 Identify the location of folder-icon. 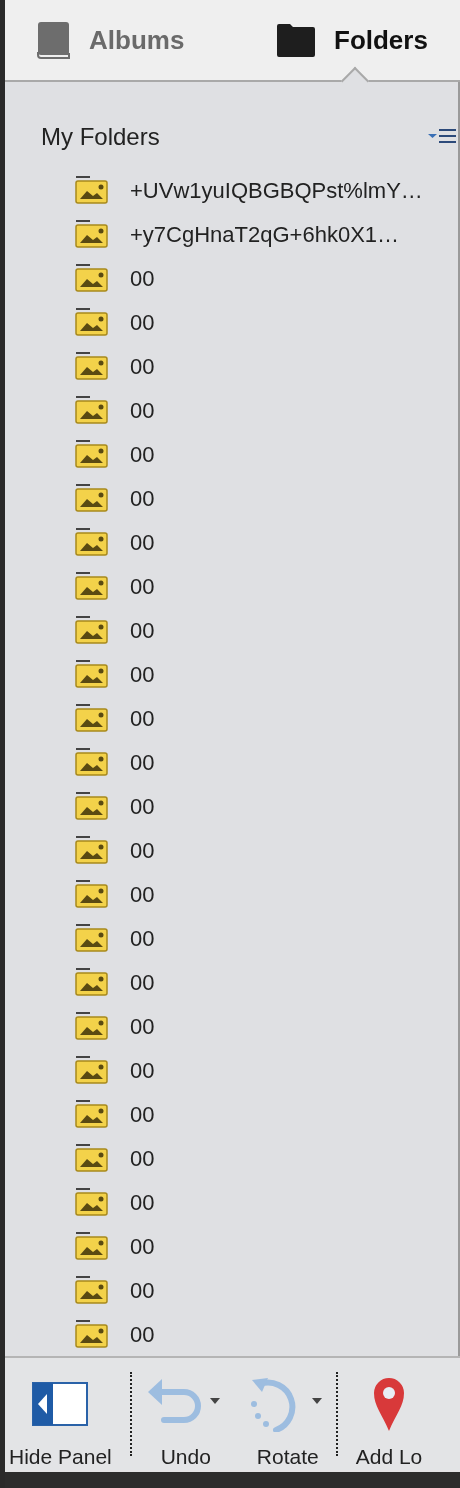
(296, 40).